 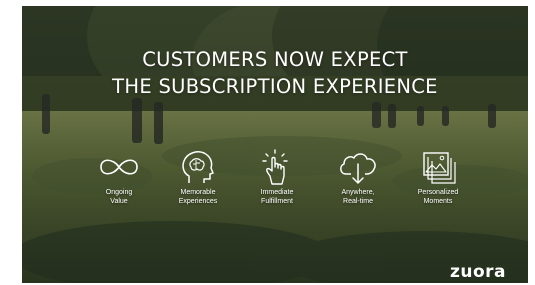 What do you see at coordinates (198, 201) in the screenshot?
I see `feature-label-line-2: Experiences` at bounding box center [198, 201].